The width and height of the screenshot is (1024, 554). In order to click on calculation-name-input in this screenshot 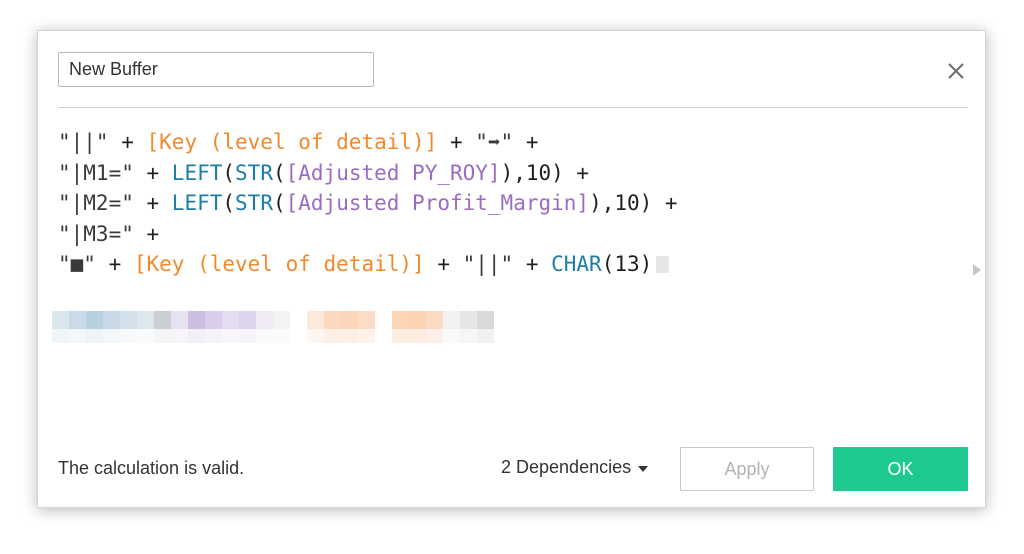, I will do `click(216, 69)`.